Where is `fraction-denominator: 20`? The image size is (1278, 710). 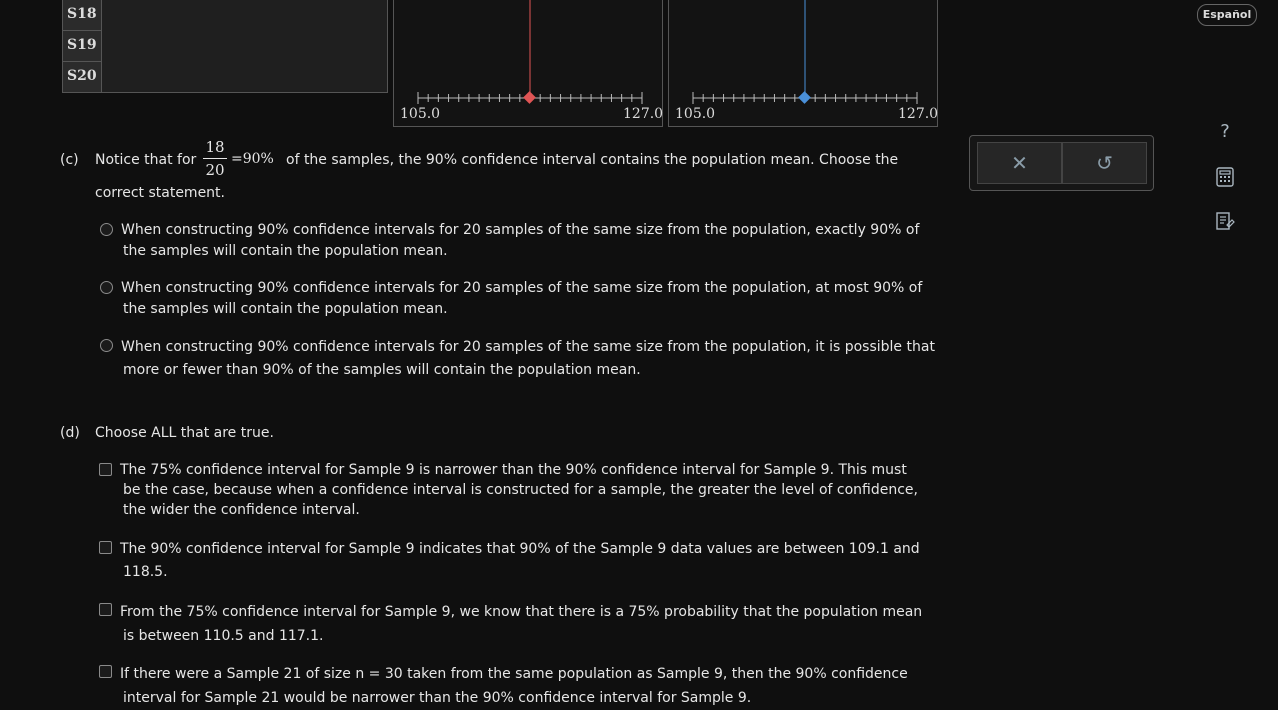
fraction-denominator: 20 is located at coordinates (215, 170).